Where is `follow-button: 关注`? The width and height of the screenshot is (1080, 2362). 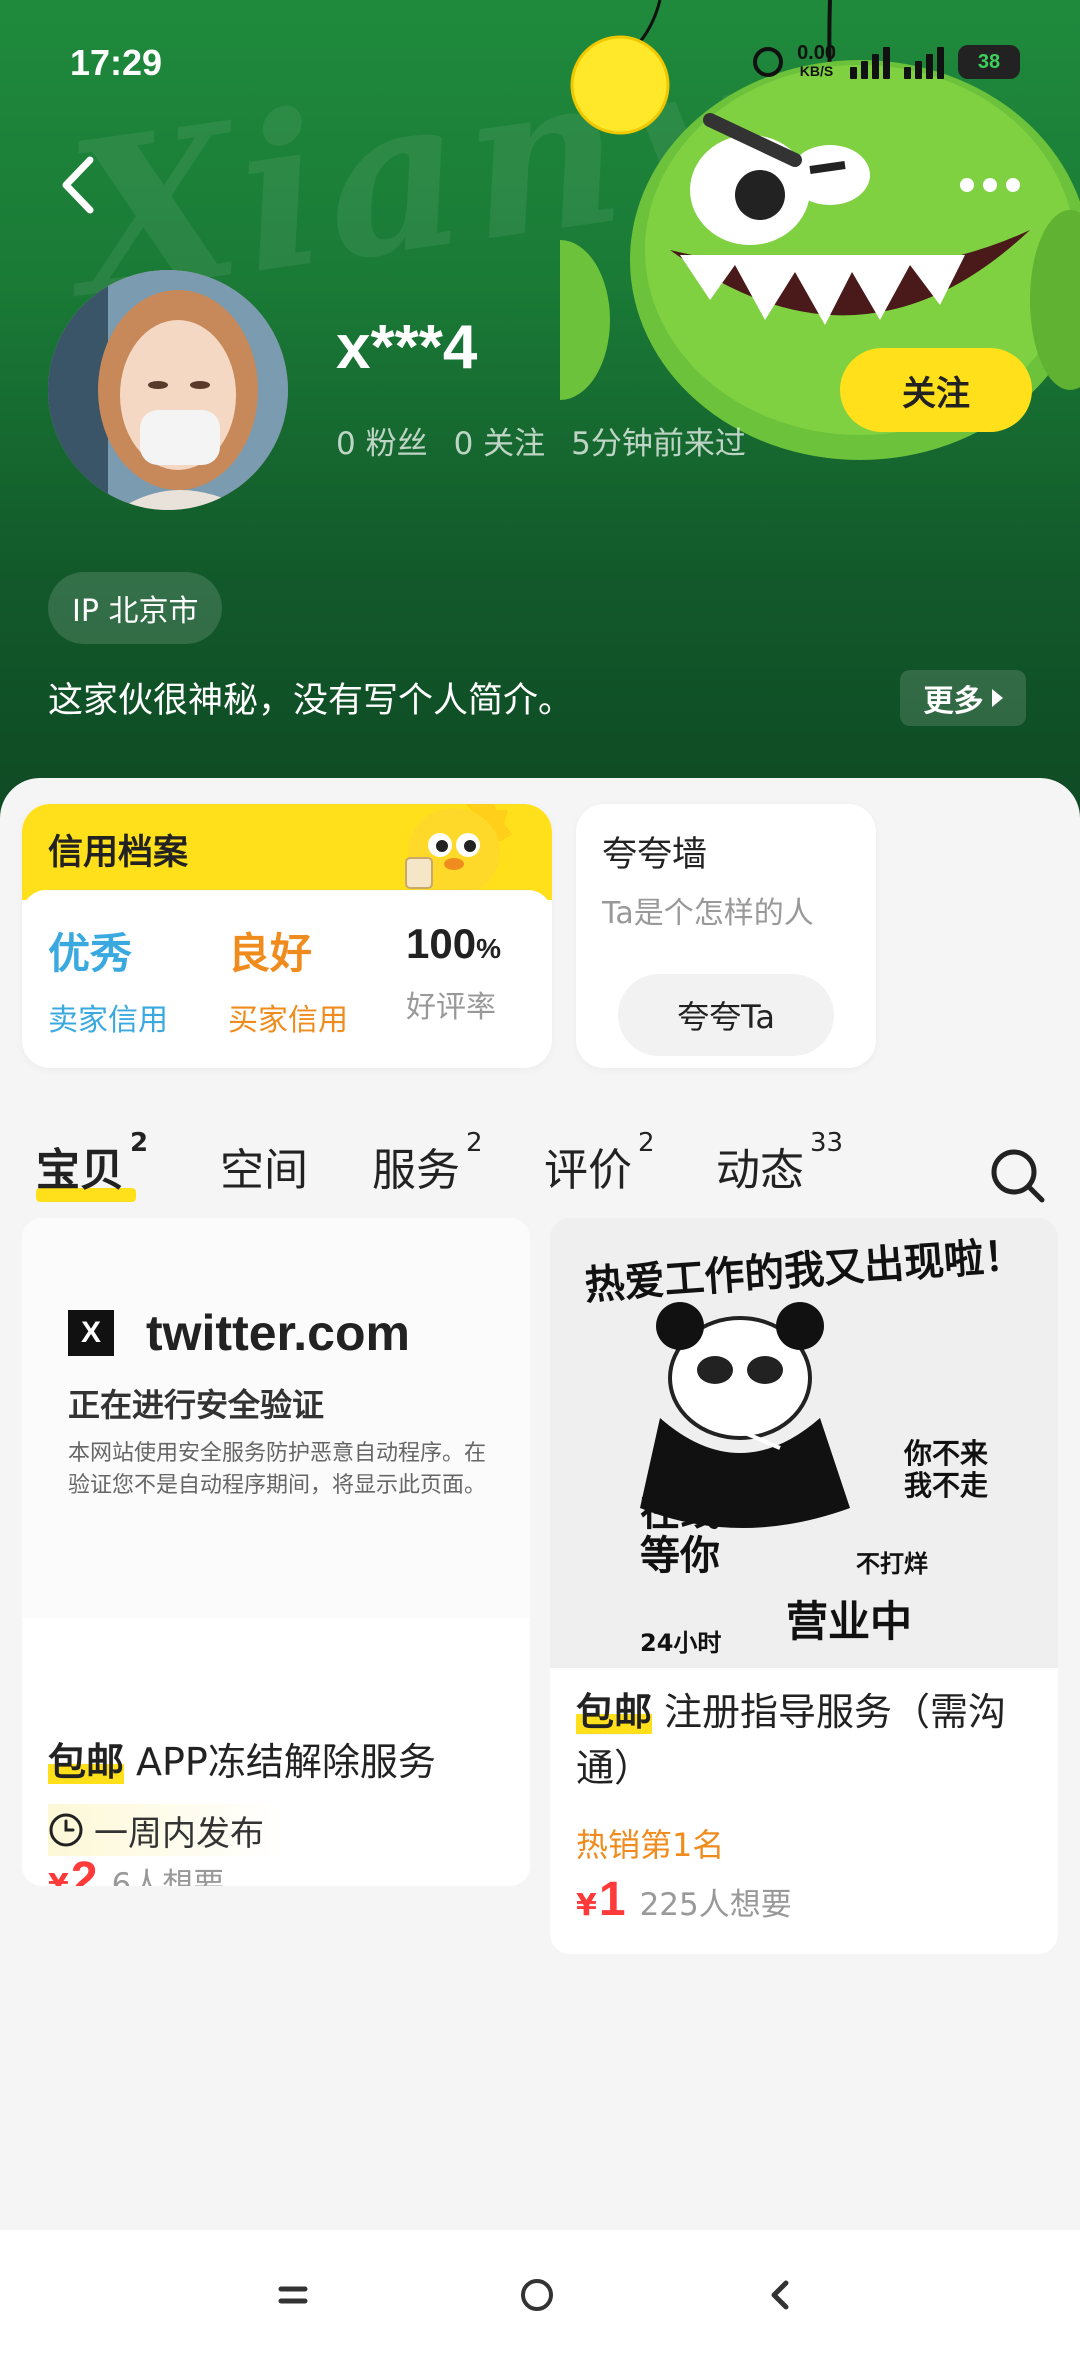
follow-button: 关注 is located at coordinates (936, 390).